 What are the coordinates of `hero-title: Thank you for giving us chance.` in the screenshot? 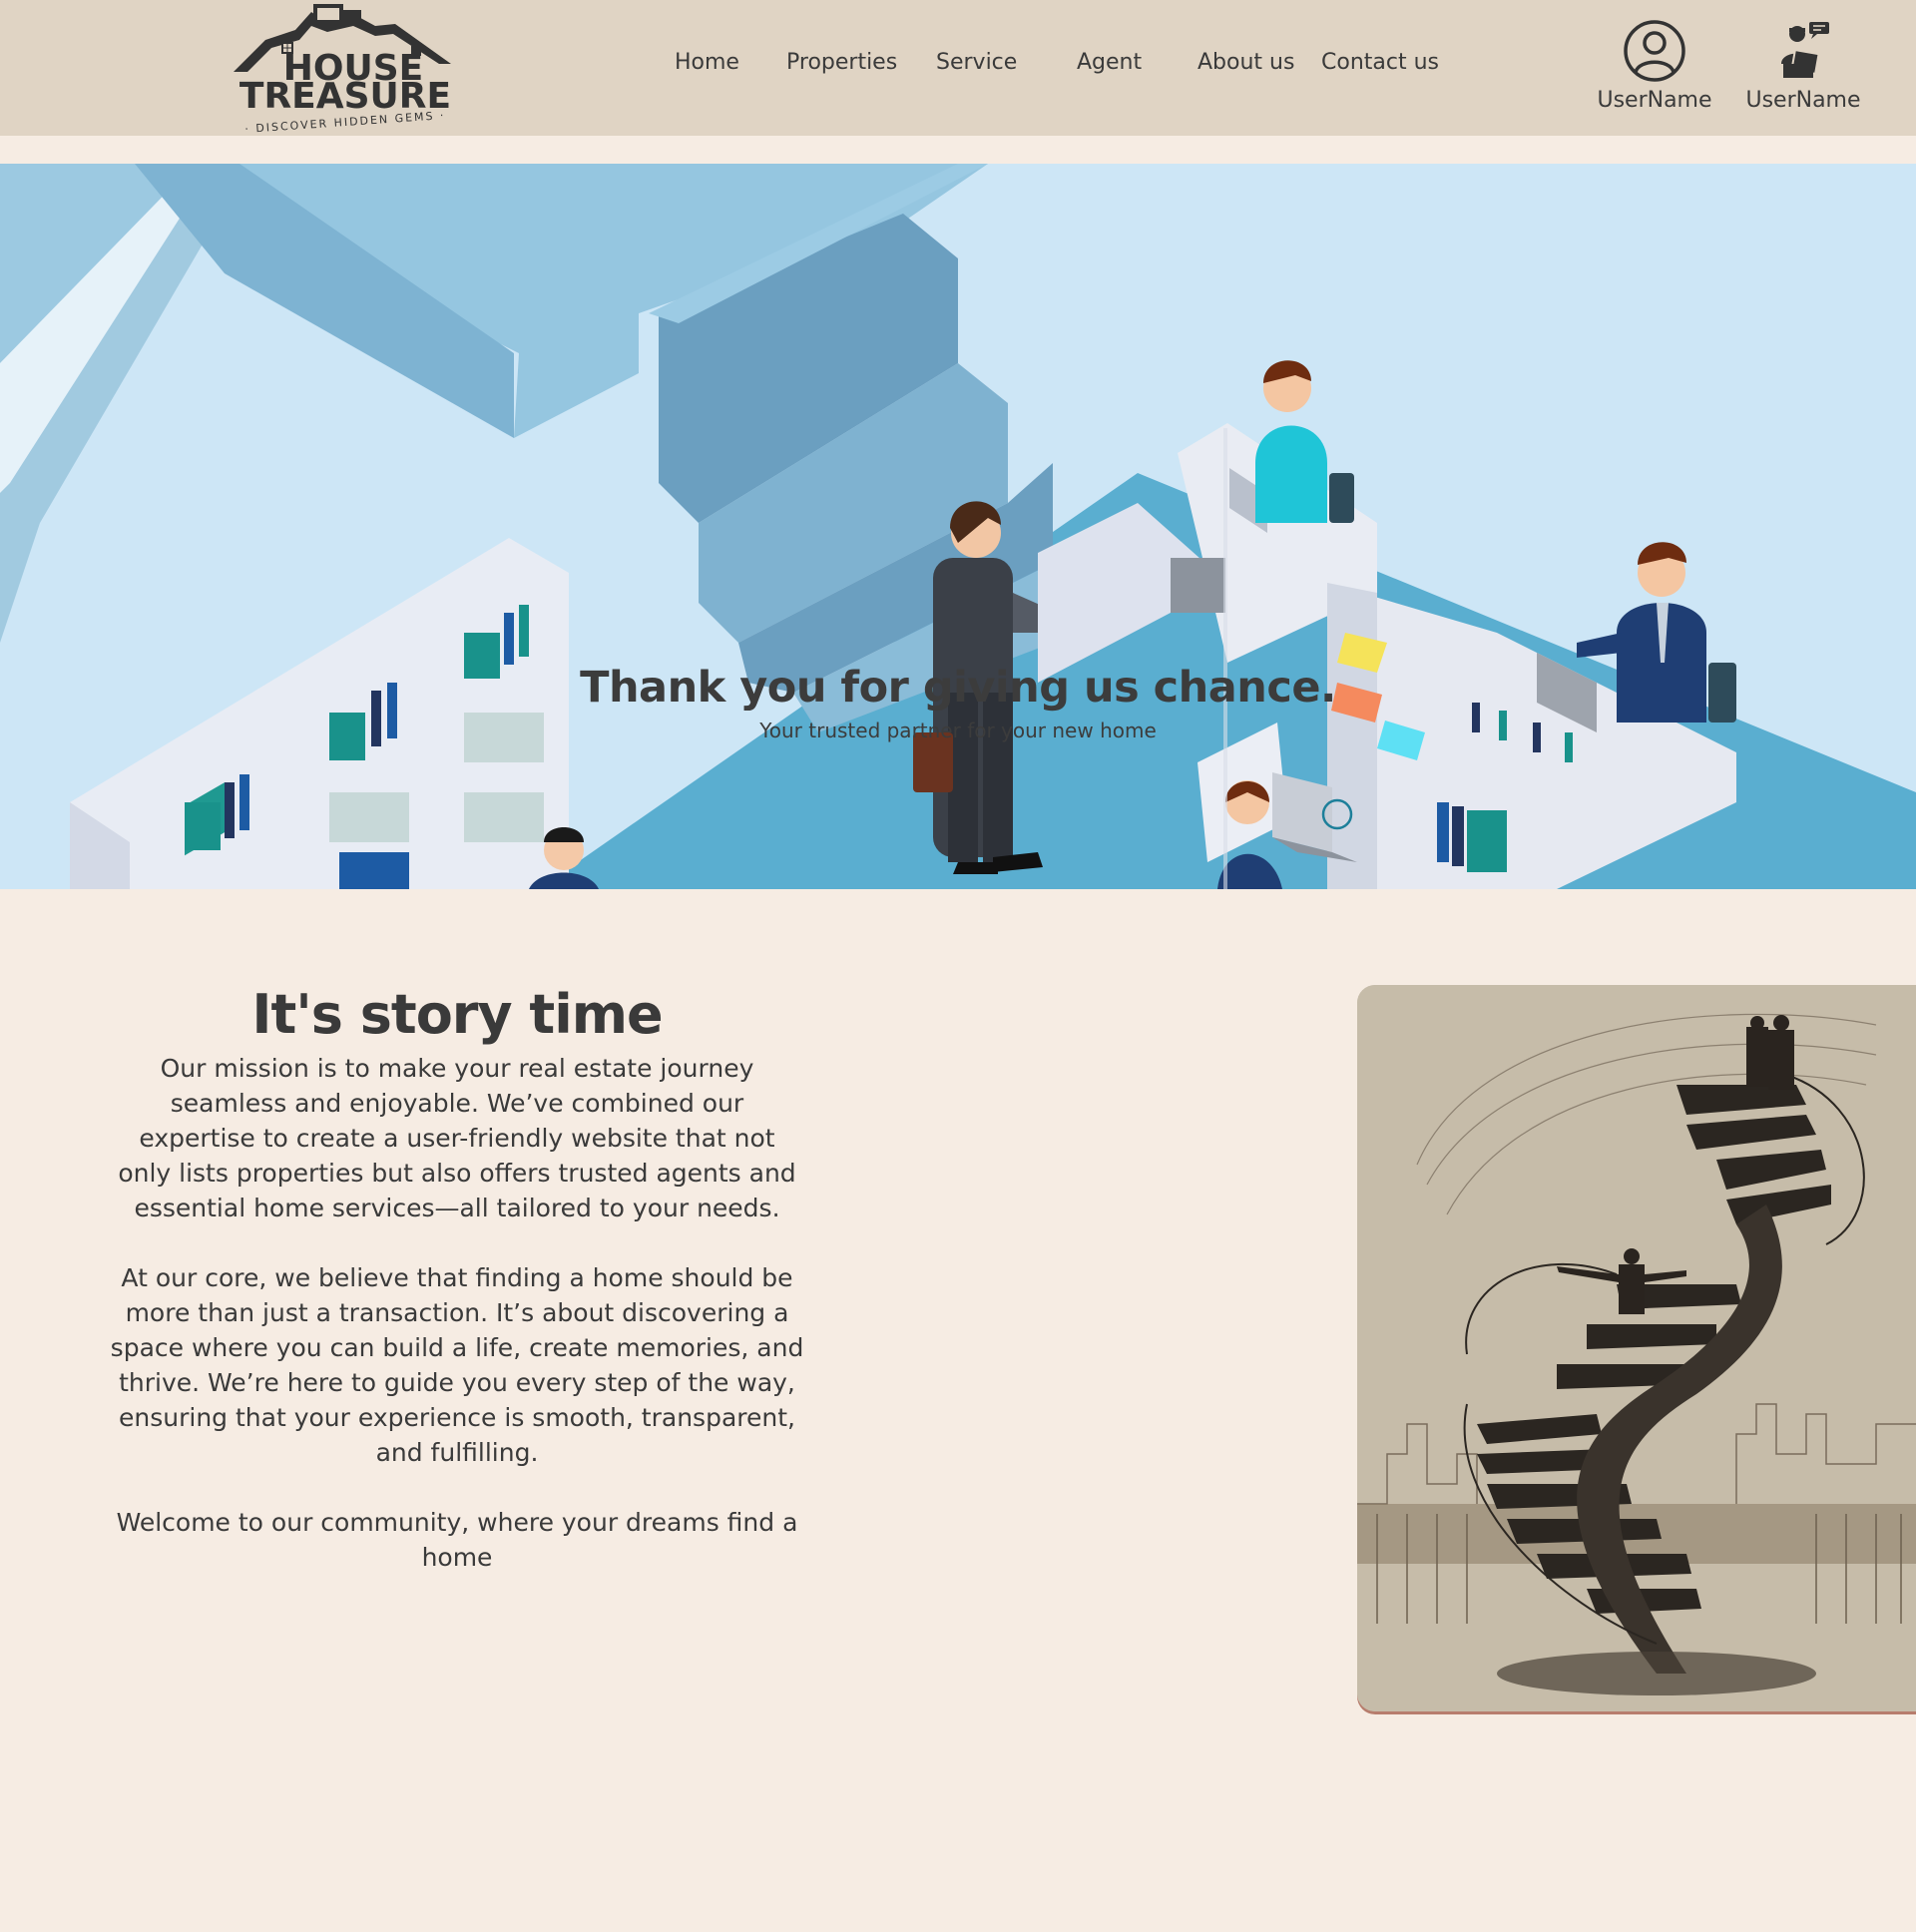 It's located at (958, 688).